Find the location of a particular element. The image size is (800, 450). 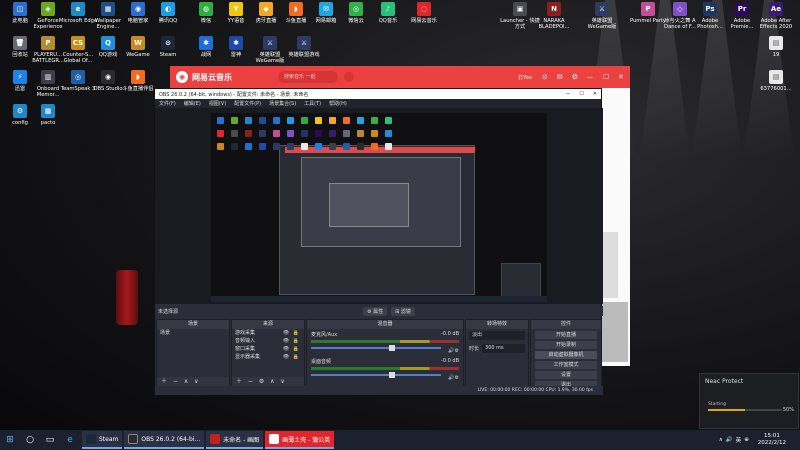

edge-icon: e is located at coordinates (70, 440).